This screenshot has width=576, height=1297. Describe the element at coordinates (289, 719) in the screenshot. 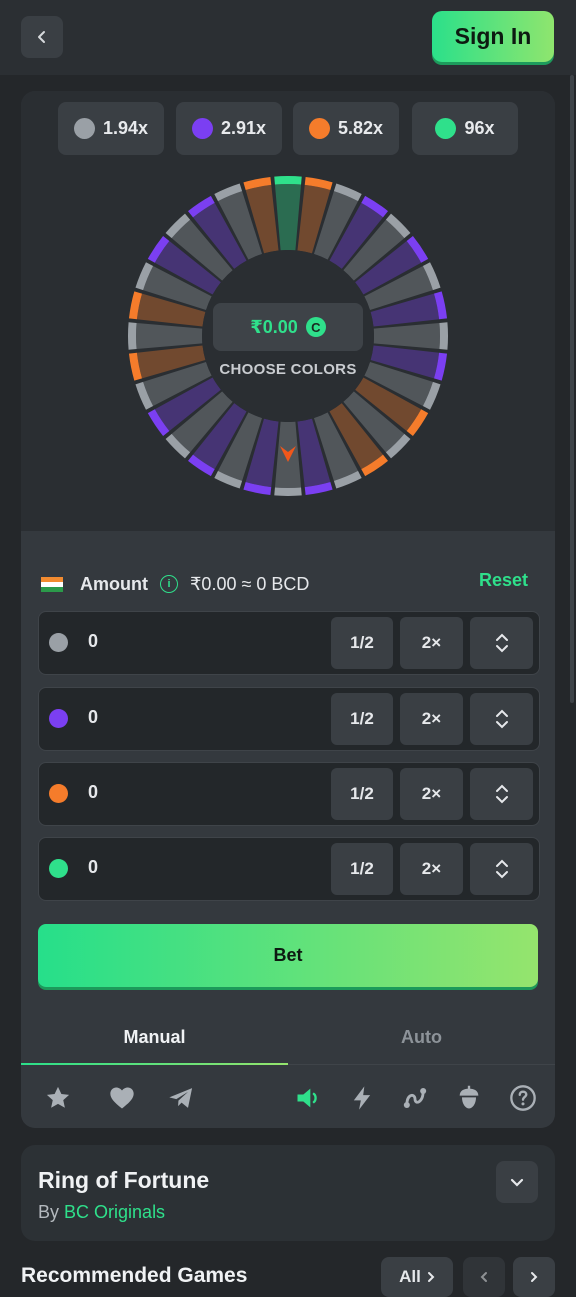

I see `bet-row-purple: 0 1/2 2×` at that location.